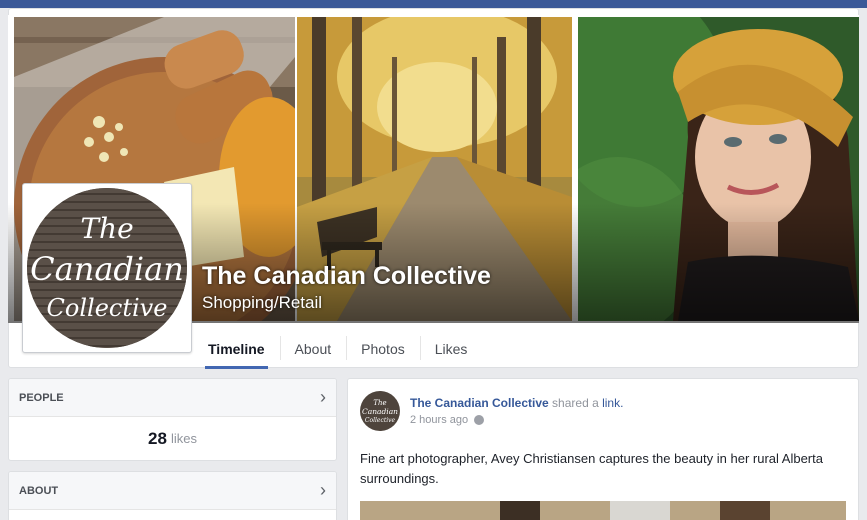 This screenshot has width=867, height=520. I want to click on tab-likes: Likes, so click(451, 349).